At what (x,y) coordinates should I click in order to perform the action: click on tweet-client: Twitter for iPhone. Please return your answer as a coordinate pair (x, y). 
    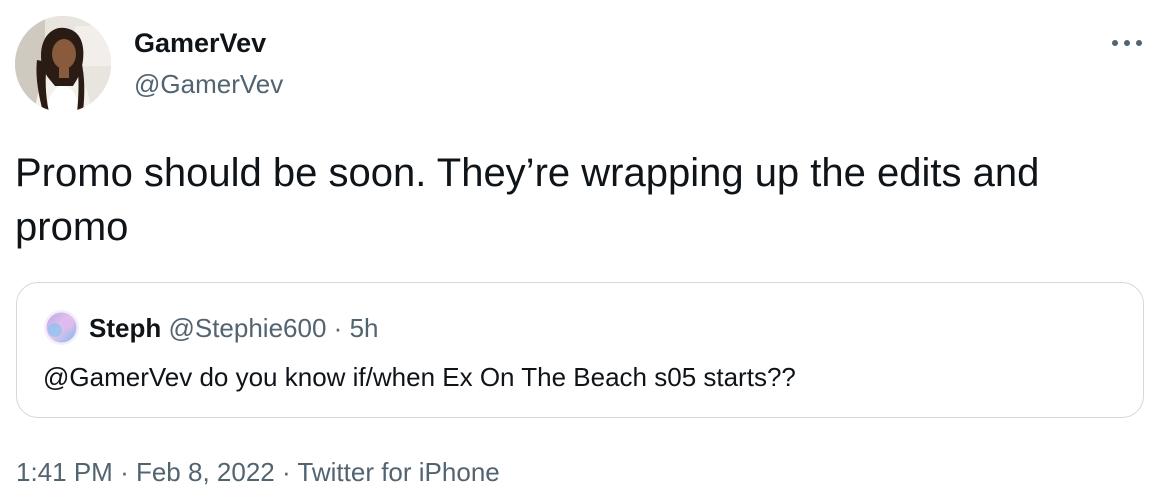
    Looking at the image, I should click on (398, 472).